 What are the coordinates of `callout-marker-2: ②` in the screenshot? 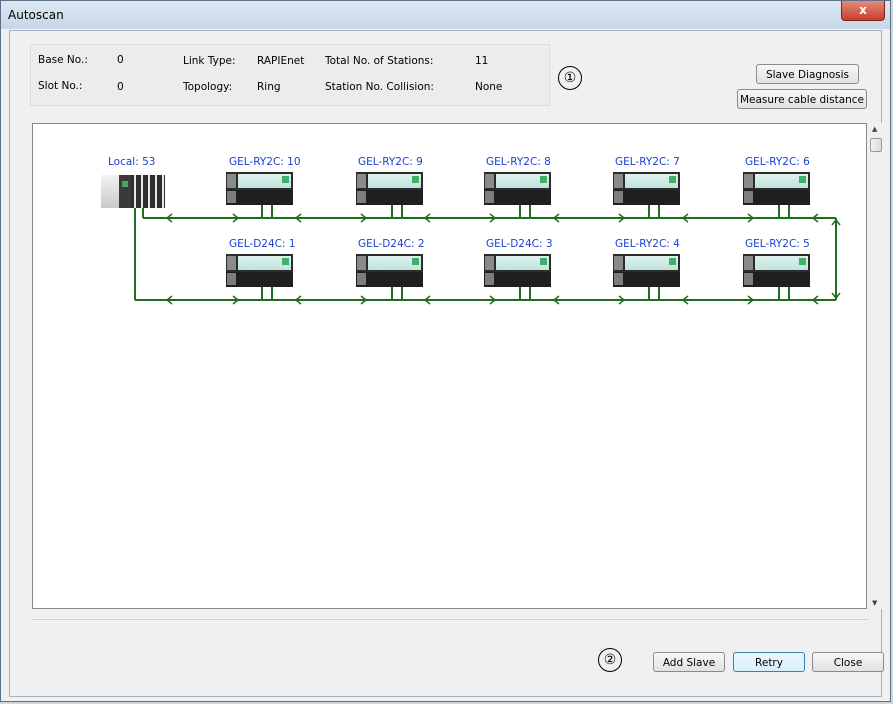 It's located at (610, 660).